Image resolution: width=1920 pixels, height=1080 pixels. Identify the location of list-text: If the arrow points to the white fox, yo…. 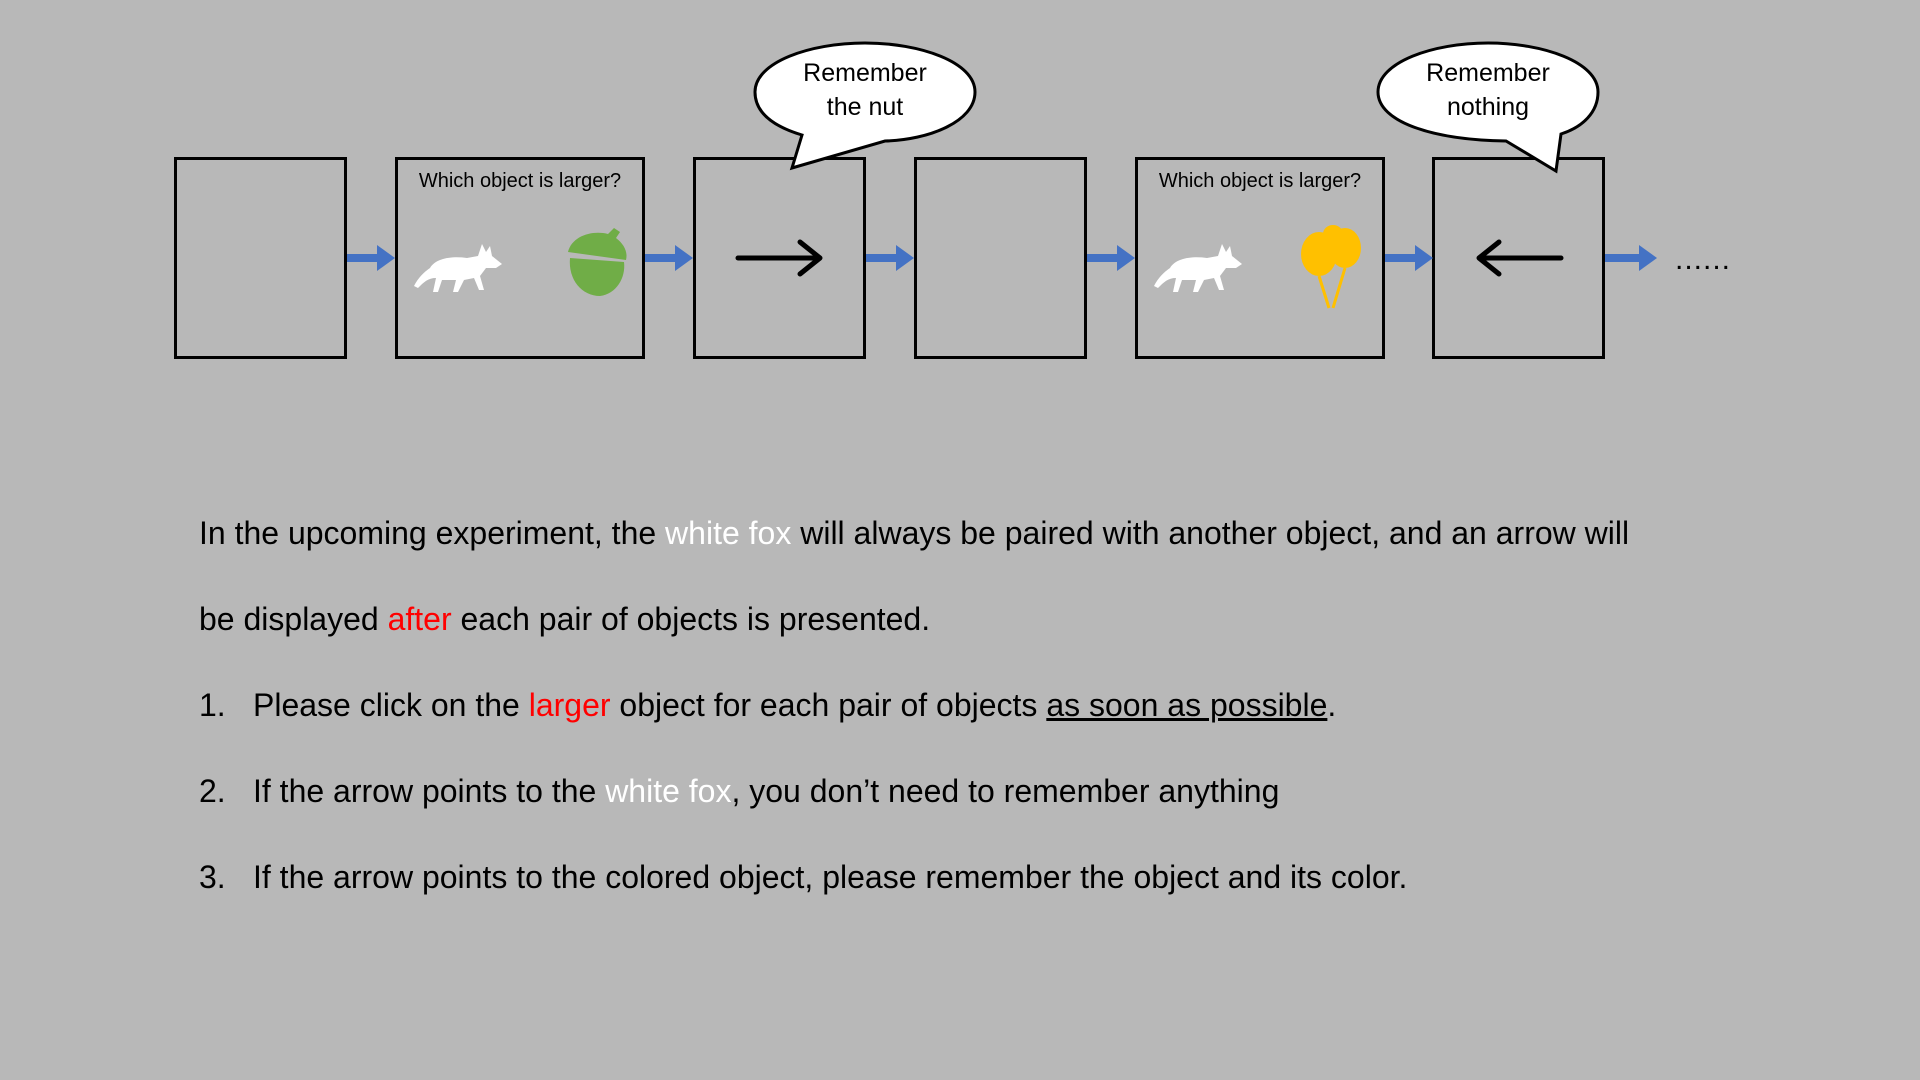
(766, 791).